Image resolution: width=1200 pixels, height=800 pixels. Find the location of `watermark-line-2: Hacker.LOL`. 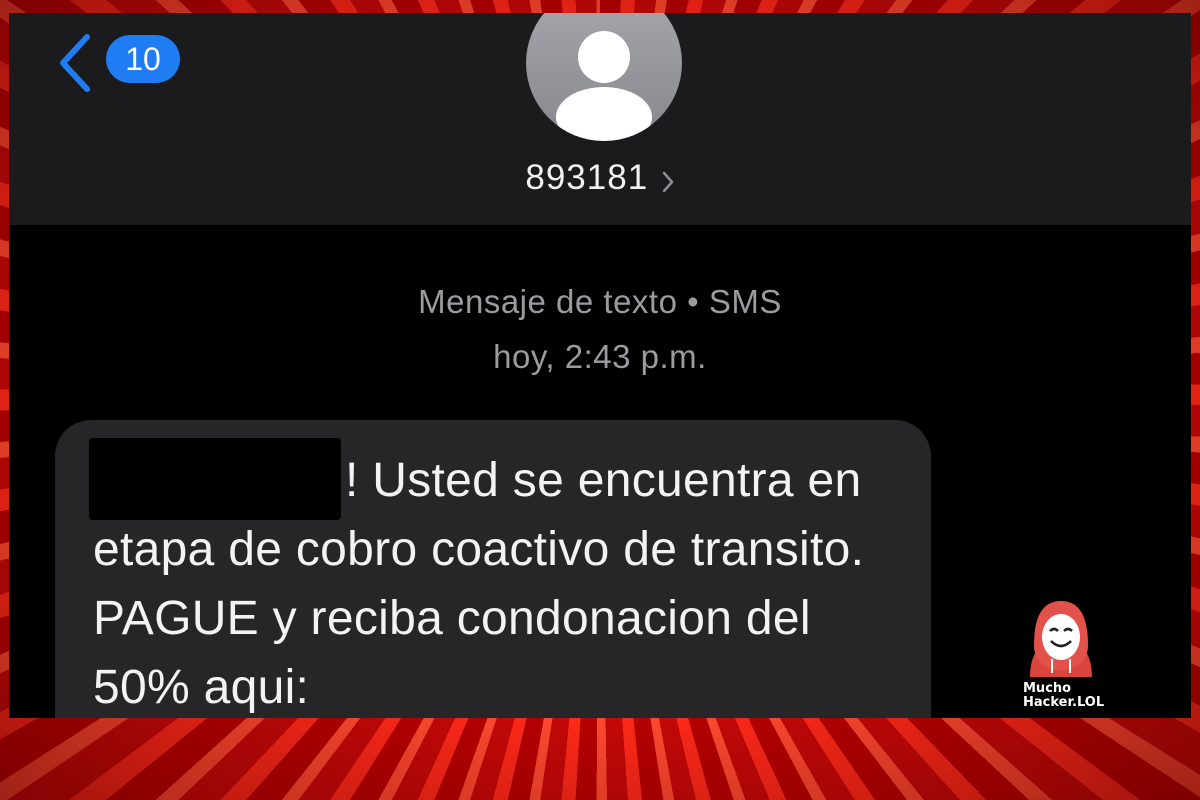

watermark-line-2: Hacker.LOL is located at coordinates (1064, 702).